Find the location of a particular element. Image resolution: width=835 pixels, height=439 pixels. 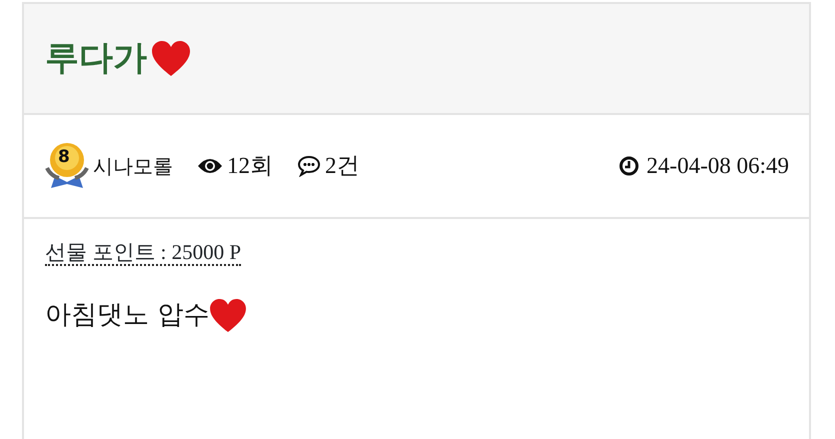

speech-bubble-icon is located at coordinates (309, 166).